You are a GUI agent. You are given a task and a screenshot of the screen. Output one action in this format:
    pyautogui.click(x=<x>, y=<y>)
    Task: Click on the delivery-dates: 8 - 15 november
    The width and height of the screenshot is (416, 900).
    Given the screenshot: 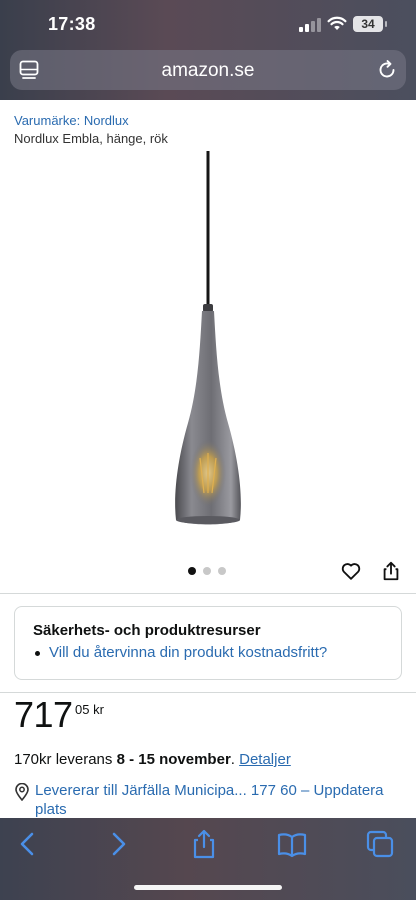 What is the action you would take?
    pyautogui.click(x=173, y=759)
    